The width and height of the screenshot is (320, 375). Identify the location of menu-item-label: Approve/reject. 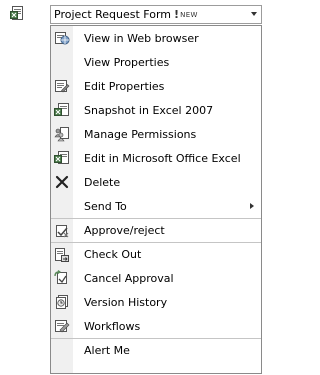
(124, 230).